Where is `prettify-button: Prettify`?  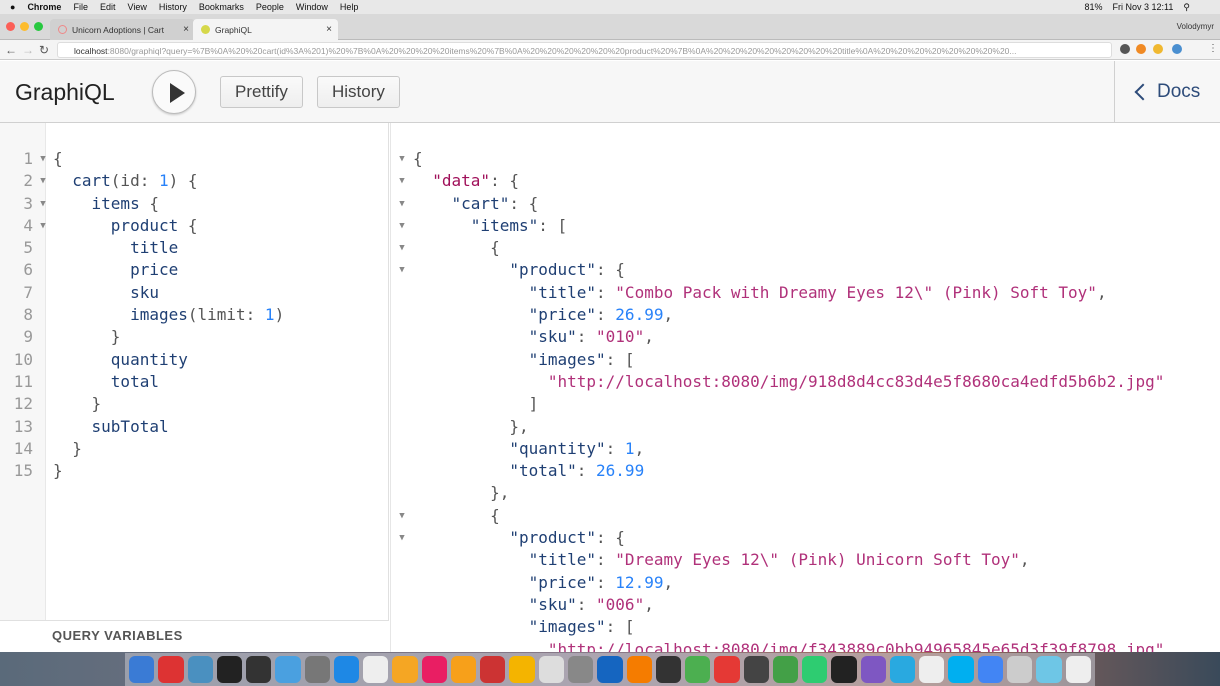 prettify-button: Prettify is located at coordinates (261, 92).